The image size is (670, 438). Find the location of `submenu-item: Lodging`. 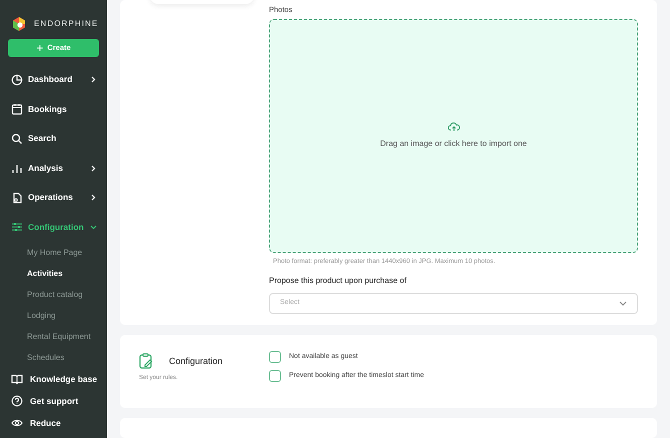

submenu-item: Lodging is located at coordinates (53, 315).